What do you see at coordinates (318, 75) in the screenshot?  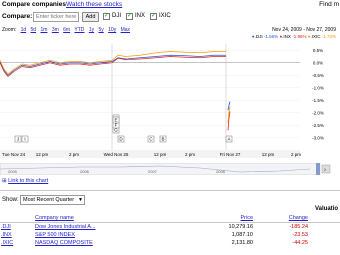 I see `y-tick-label: -0.5%` at bounding box center [318, 75].